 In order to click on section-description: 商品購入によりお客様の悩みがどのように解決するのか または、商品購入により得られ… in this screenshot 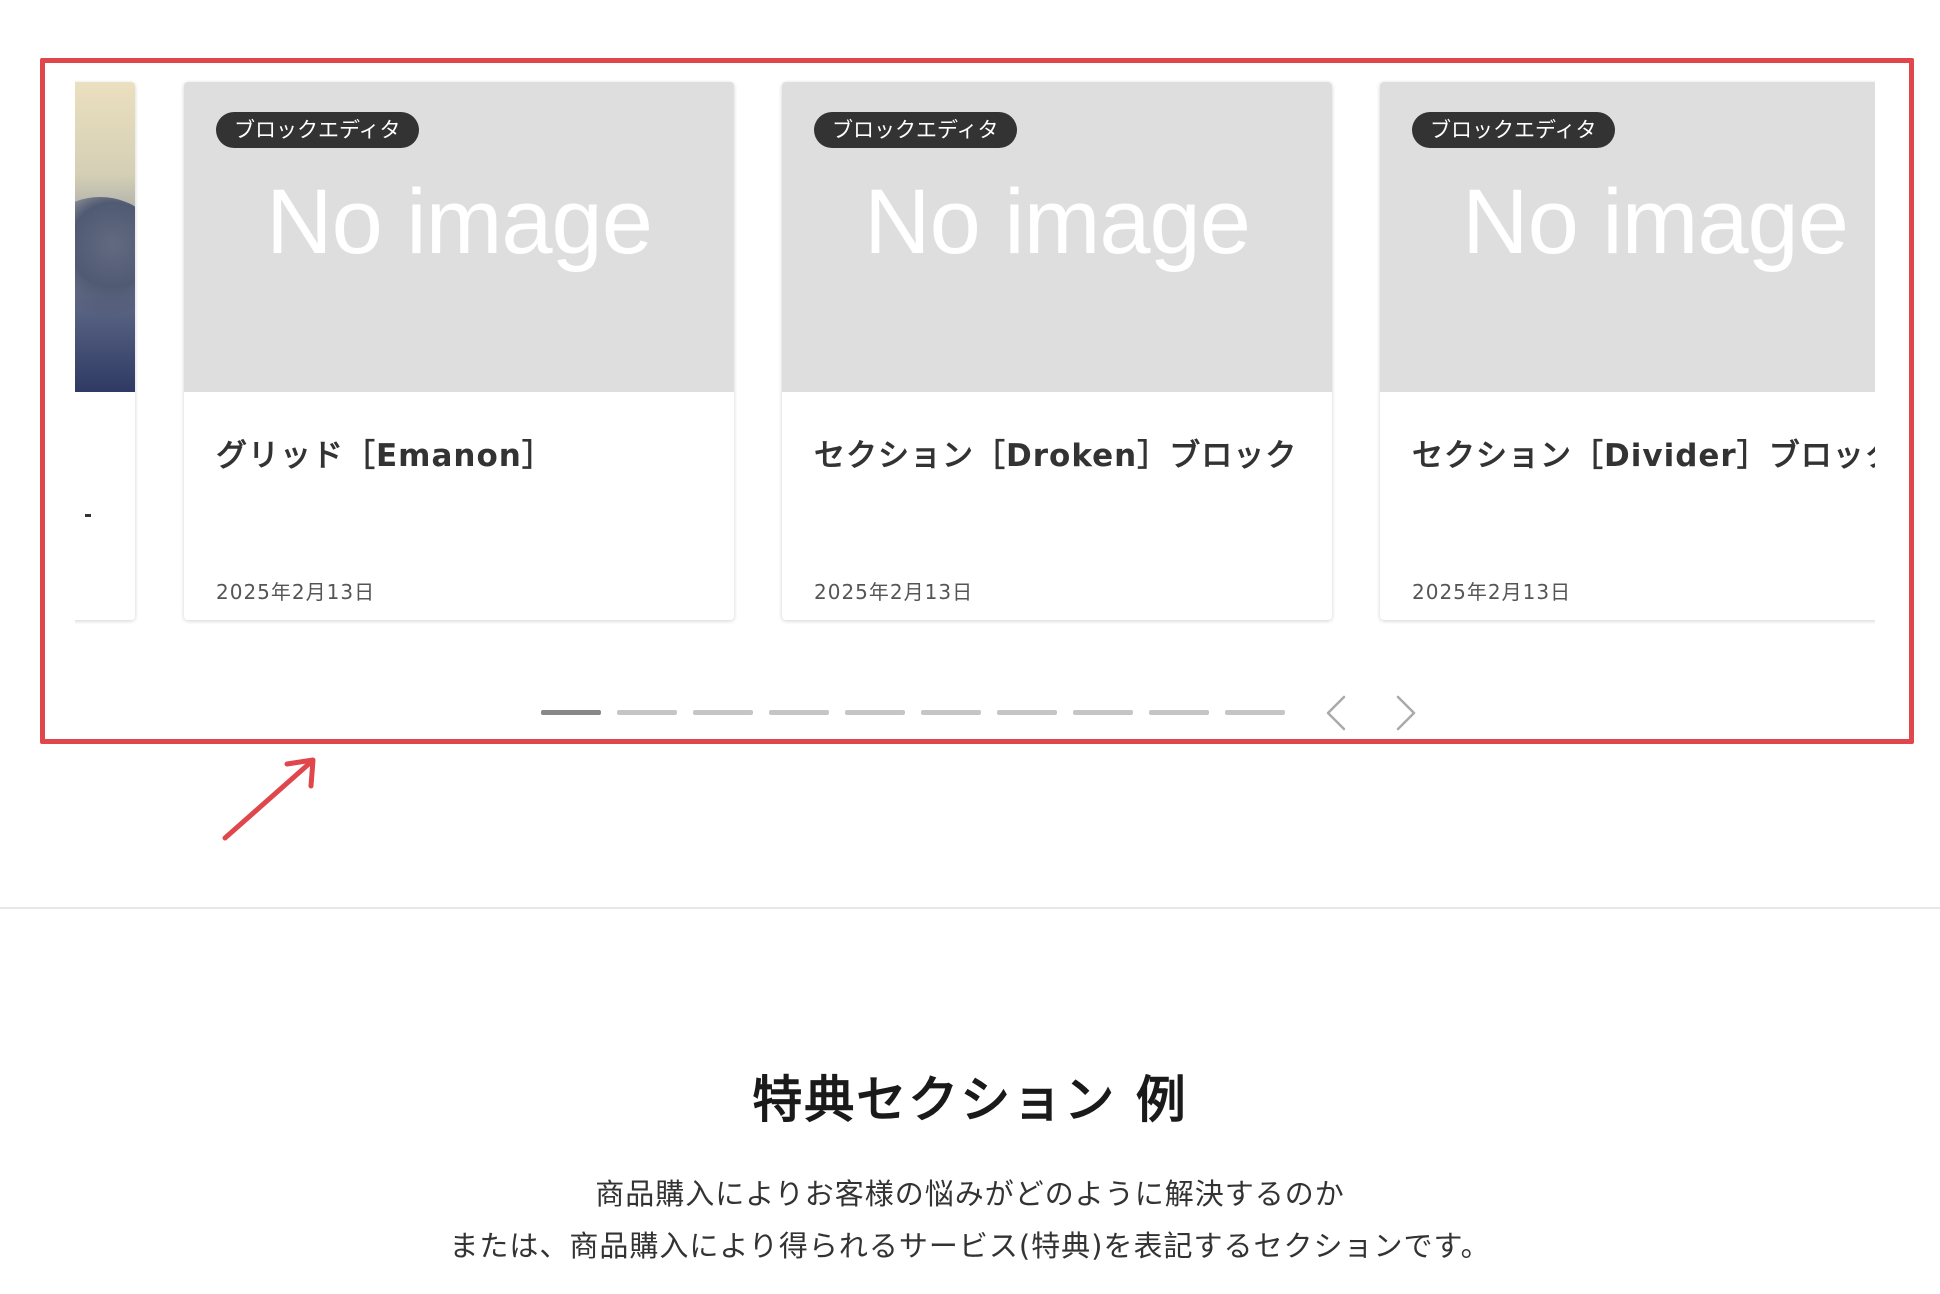, I will do `click(970, 1220)`.